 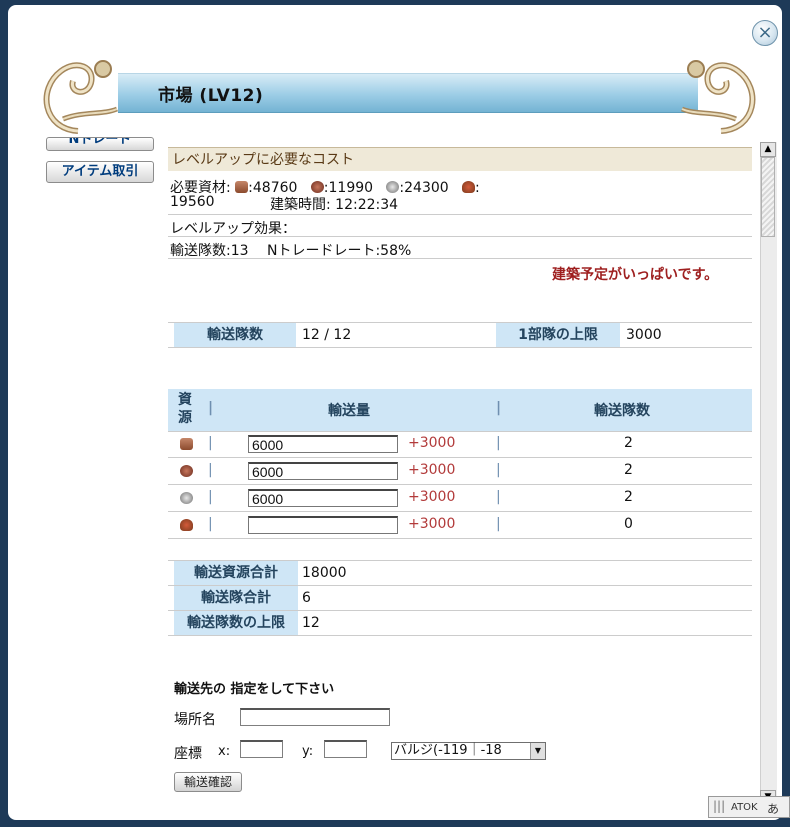 What do you see at coordinates (236, 573) in the screenshot?
I see `total-resources-label: 輸送資源合計` at bounding box center [236, 573].